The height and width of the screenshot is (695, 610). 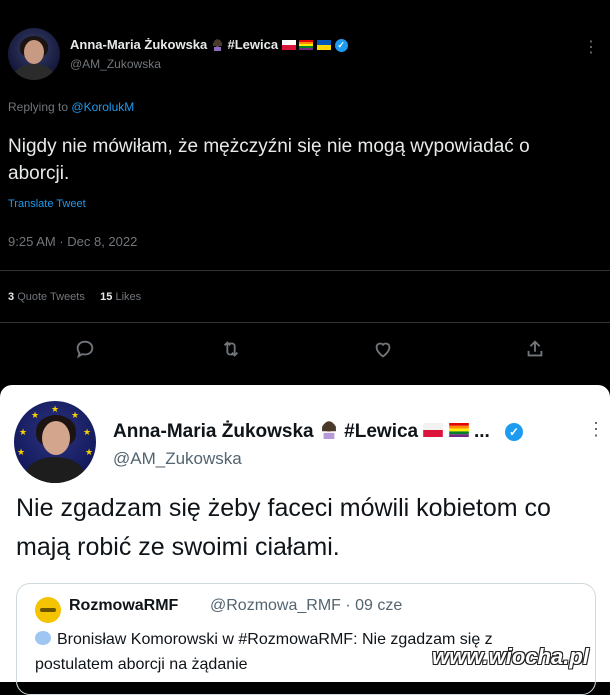 I want to click on replying-to-handle: @KorolukM, so click(x=102, y=107).